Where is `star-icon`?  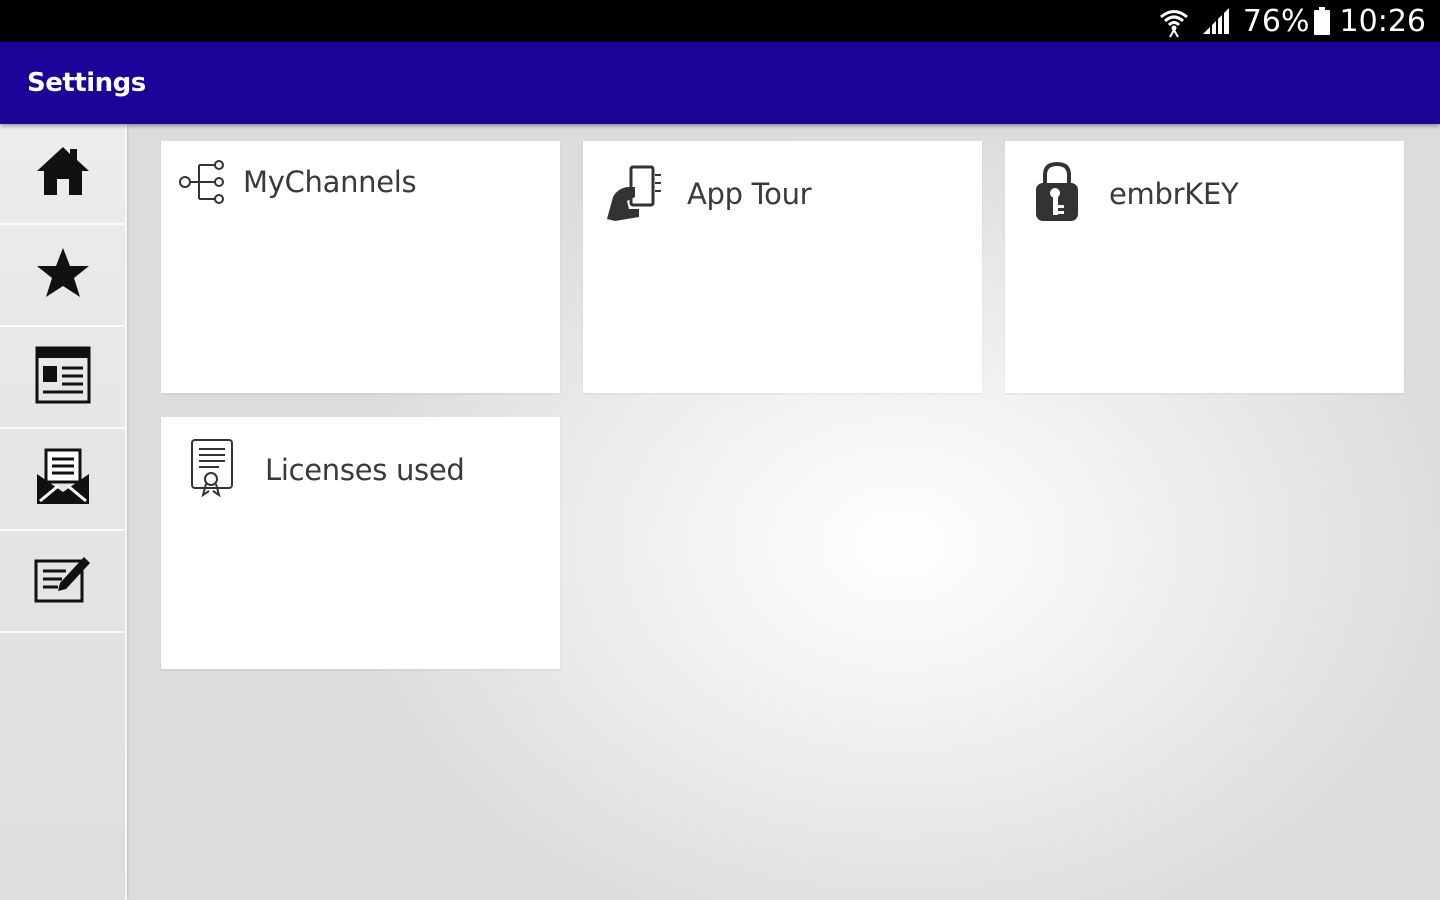 star-icon is located at coordinates (63, 275).